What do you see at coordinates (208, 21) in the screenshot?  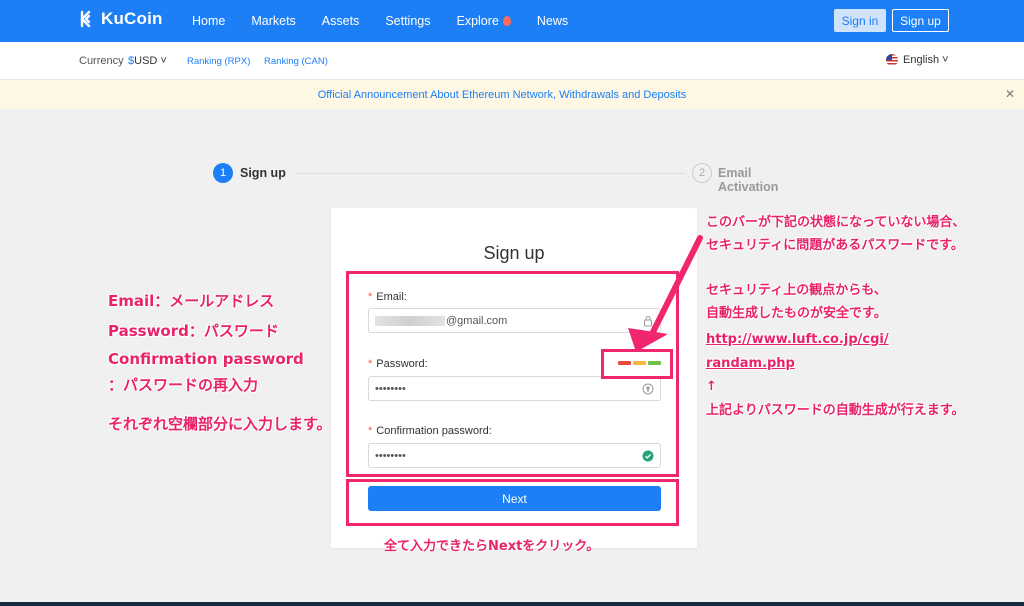 I see `nav-home: Home` at bounding box center [208, 21].